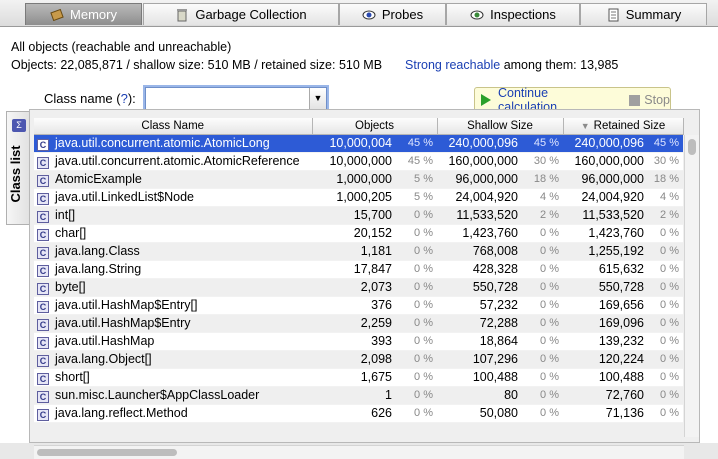 The image size is (718, 459). What do you see at coordinates (126, 304) in the screenshot?
I see `class-name-text: java.util.HashMap$Entry[]` at bounding box center [126, 304].